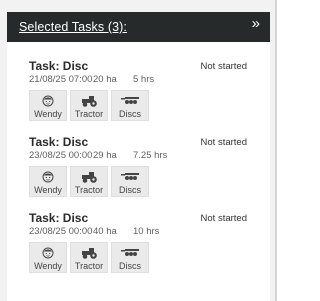  What do you see at coordinates (138, 27) in the screenshot?
I see `panel-header: Selected Tasks (3): »` at bounding box center [138, 27].